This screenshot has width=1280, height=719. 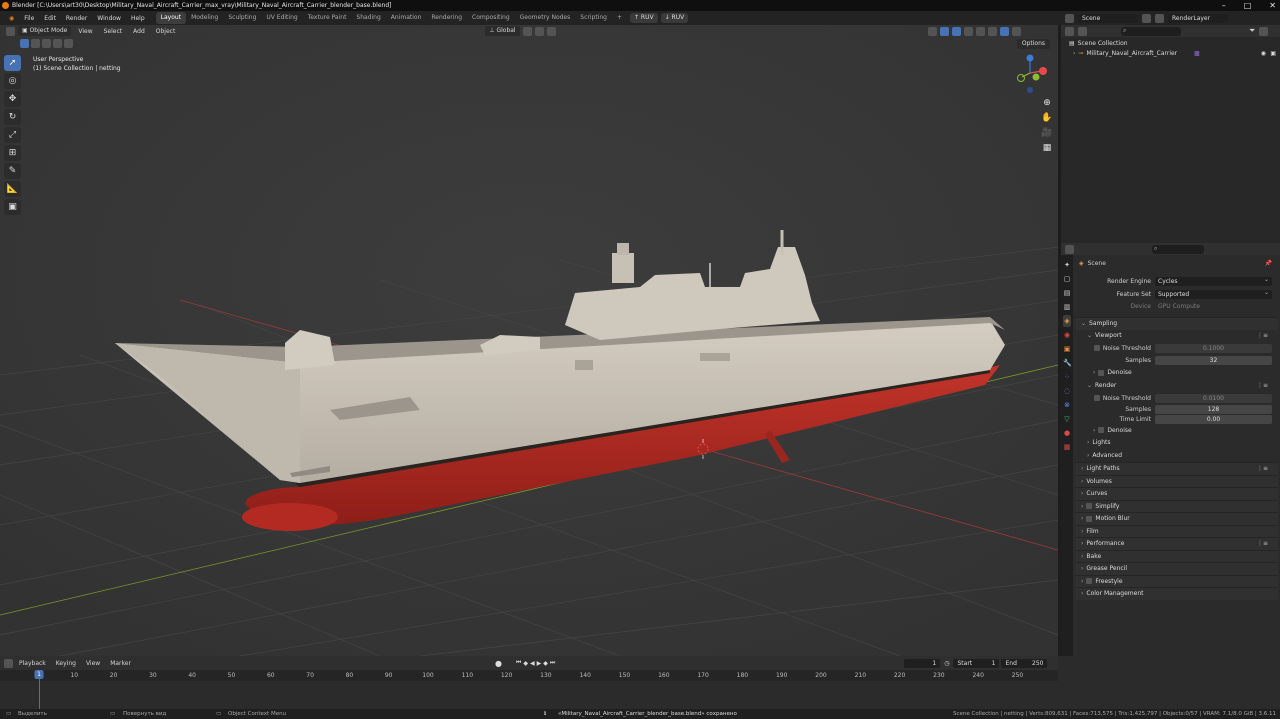 What do you see at coordinates (1176, 568) in the screenshot?
I see `grease-pencil-panel: Grease Pencil` at bounding box center [1176, 568].